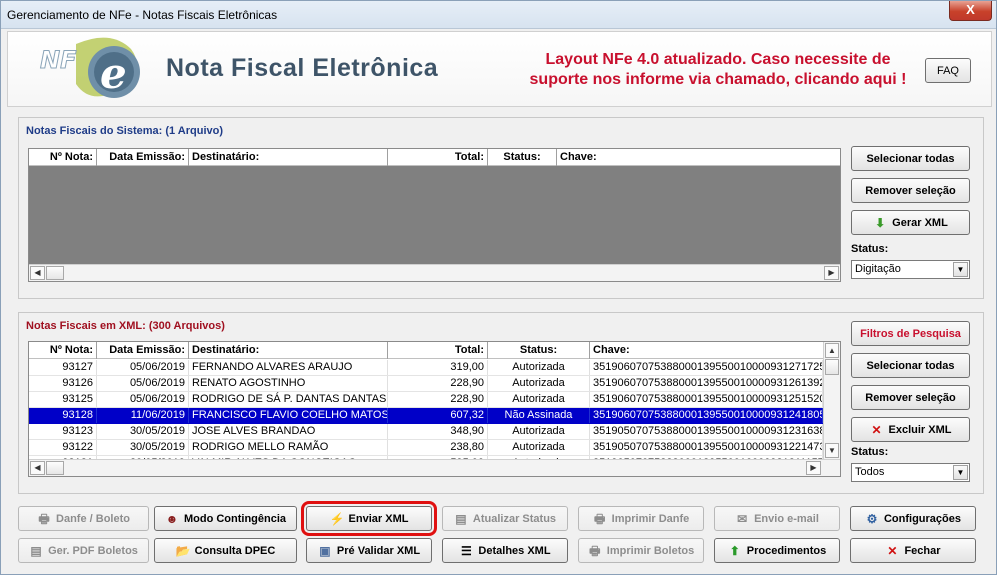 The image size is (997, 575). What do you see at coordinates (438, 447) in the screenshot?
I see `table-cell: 238,80` at bounding box center [438, 447].